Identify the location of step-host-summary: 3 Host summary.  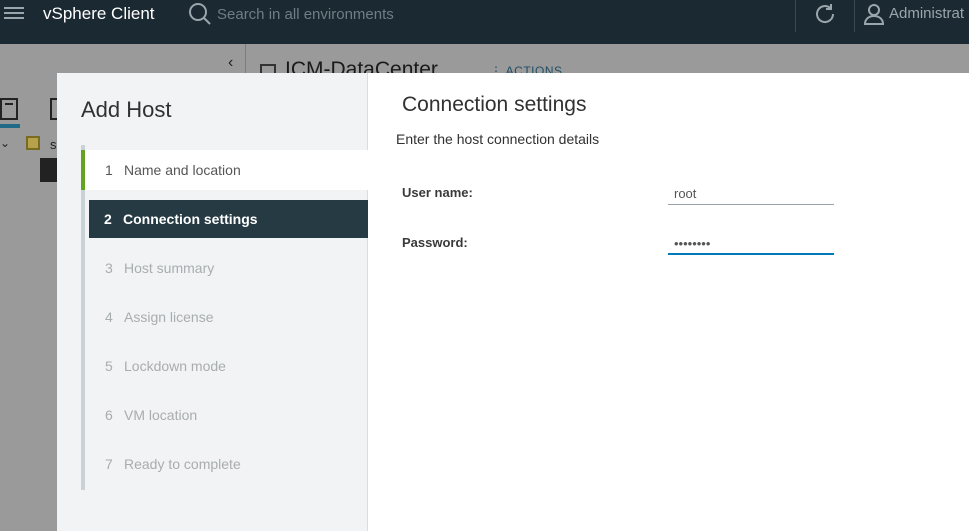
(160, 268).